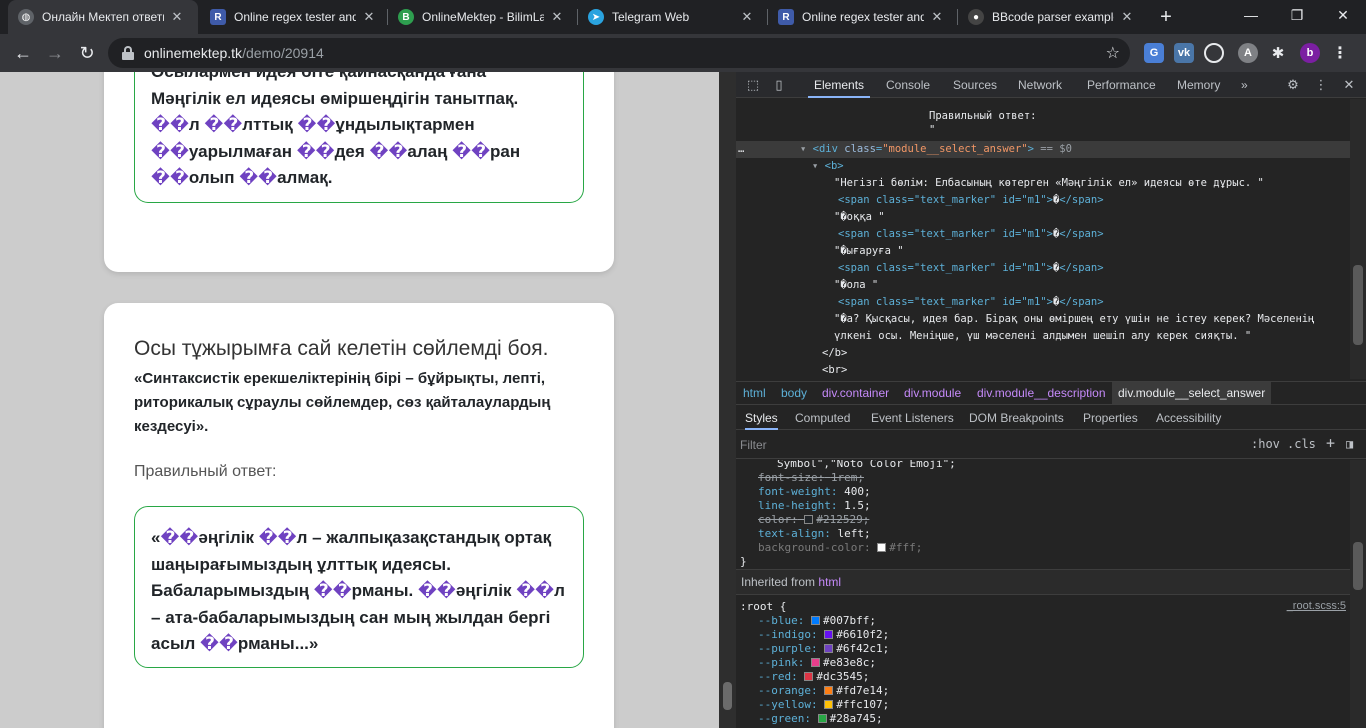 The image size is (1366, 728). Describe the element at coordinates (840, 547) in the screenshot. I see `style-decl-background-color: background-color: #fff;` at that location.